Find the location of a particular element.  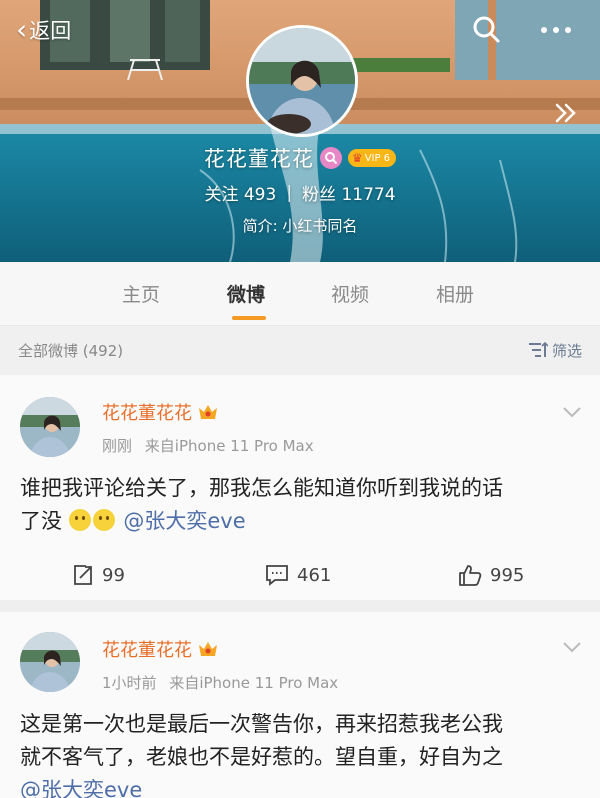

profile-avatar is located at coordinates (302, 81).